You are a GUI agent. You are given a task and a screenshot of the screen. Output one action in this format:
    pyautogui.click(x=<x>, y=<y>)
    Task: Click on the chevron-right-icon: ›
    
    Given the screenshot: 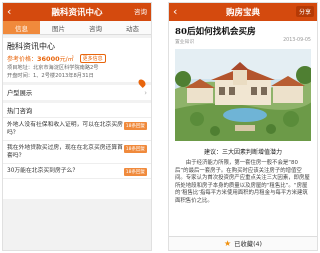 What is the action you would take?
    pyautogui.click(x=145, y=92)
    